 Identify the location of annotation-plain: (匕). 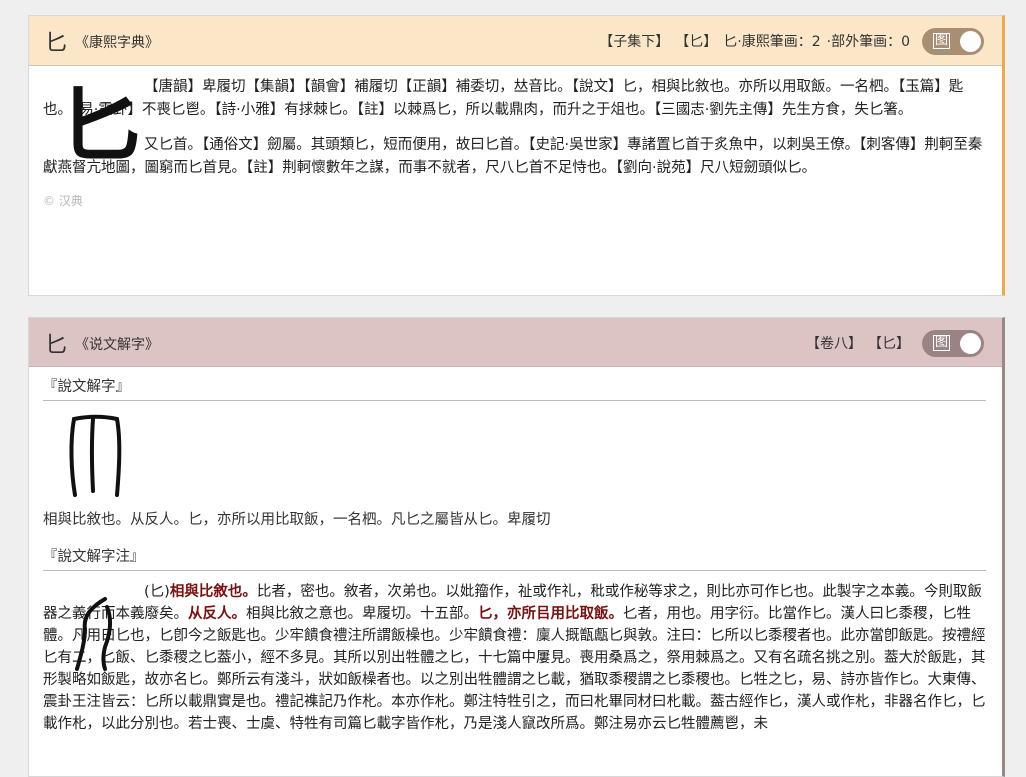
(157, 592).